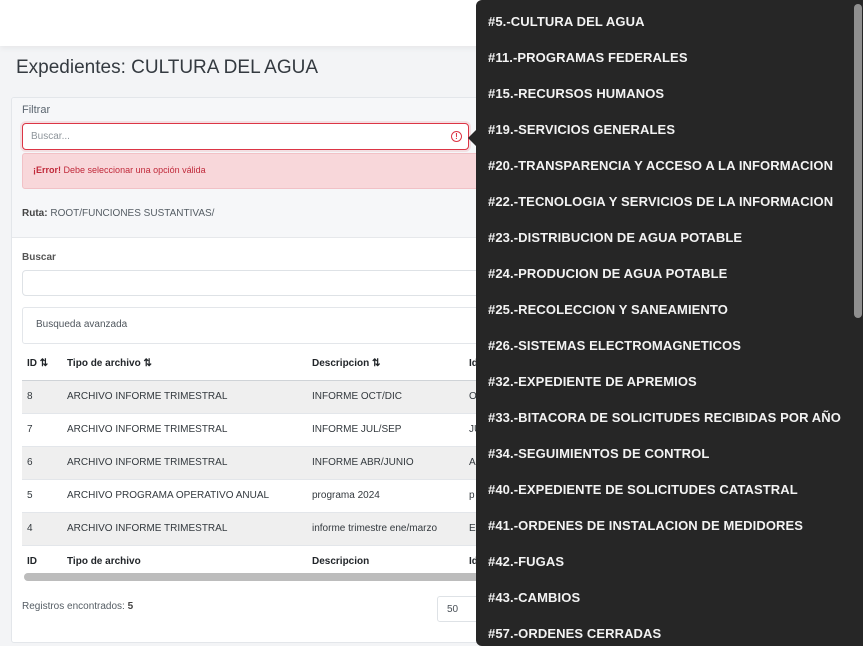  Describe the element at coordinates (257, 325) in the screenshot. I see `advanced-search-toggle: Busqueda avanzada` at that location.